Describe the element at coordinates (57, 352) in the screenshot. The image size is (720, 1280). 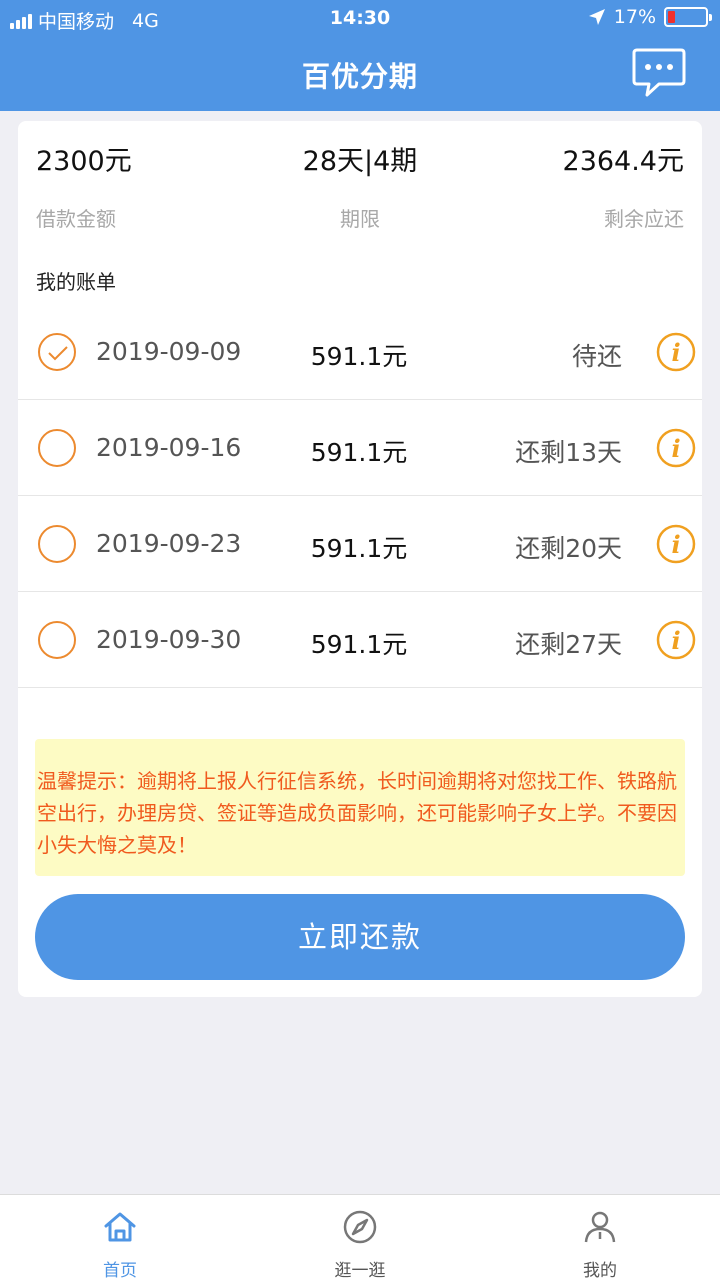
I see `checked-circle-icon` at that location.